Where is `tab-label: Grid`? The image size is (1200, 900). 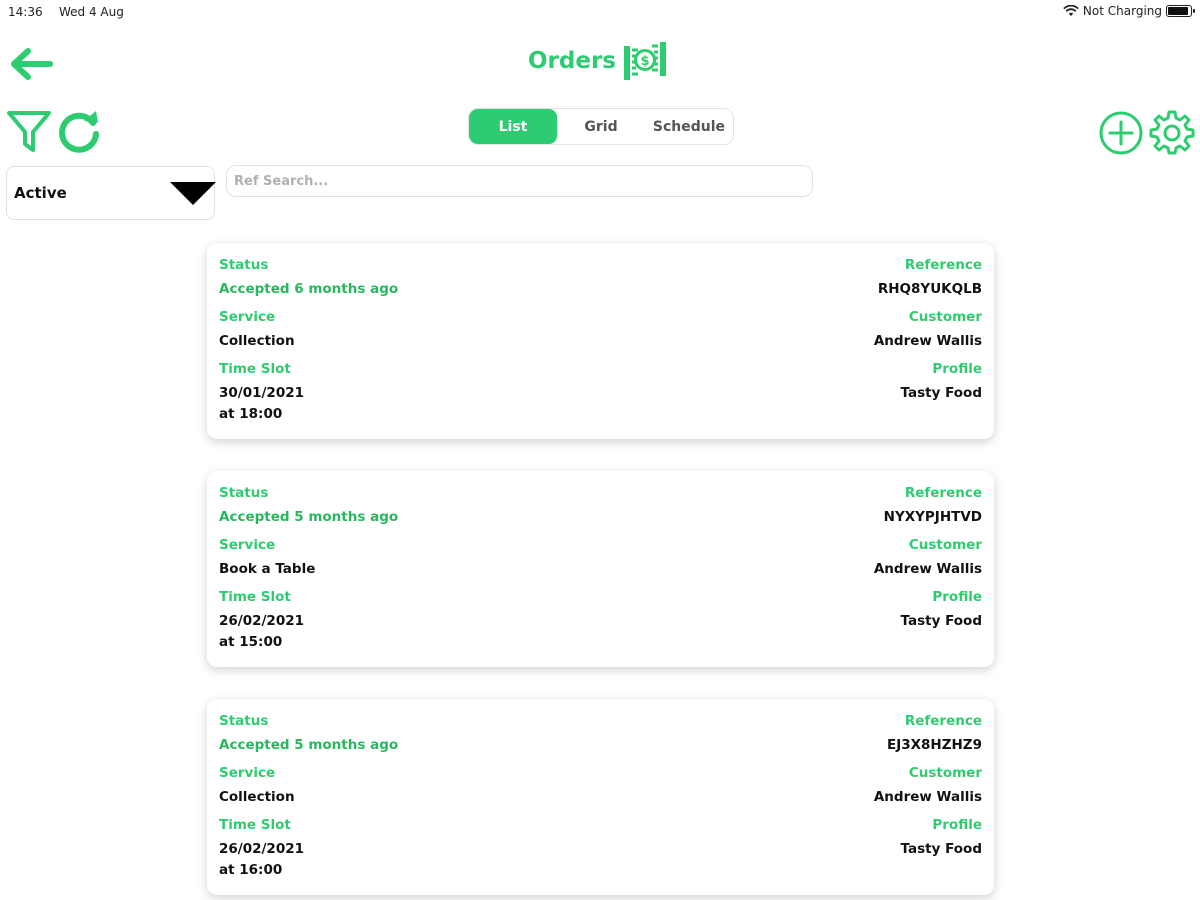 tab-label: Grid is located at coordinates (601, 126).